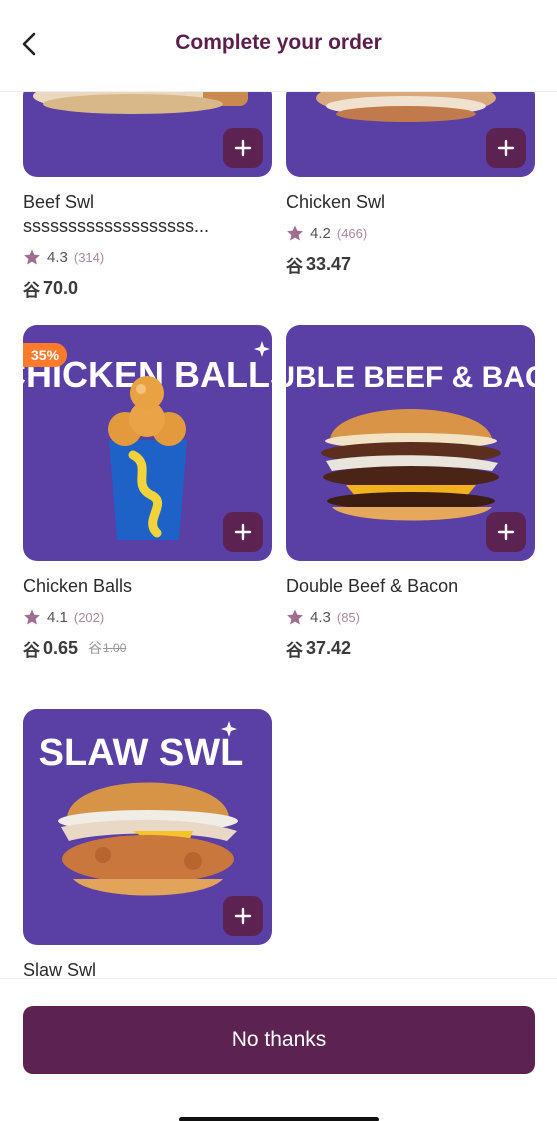  I want to click on product-name: Chicken Swl, so click(336, 202).